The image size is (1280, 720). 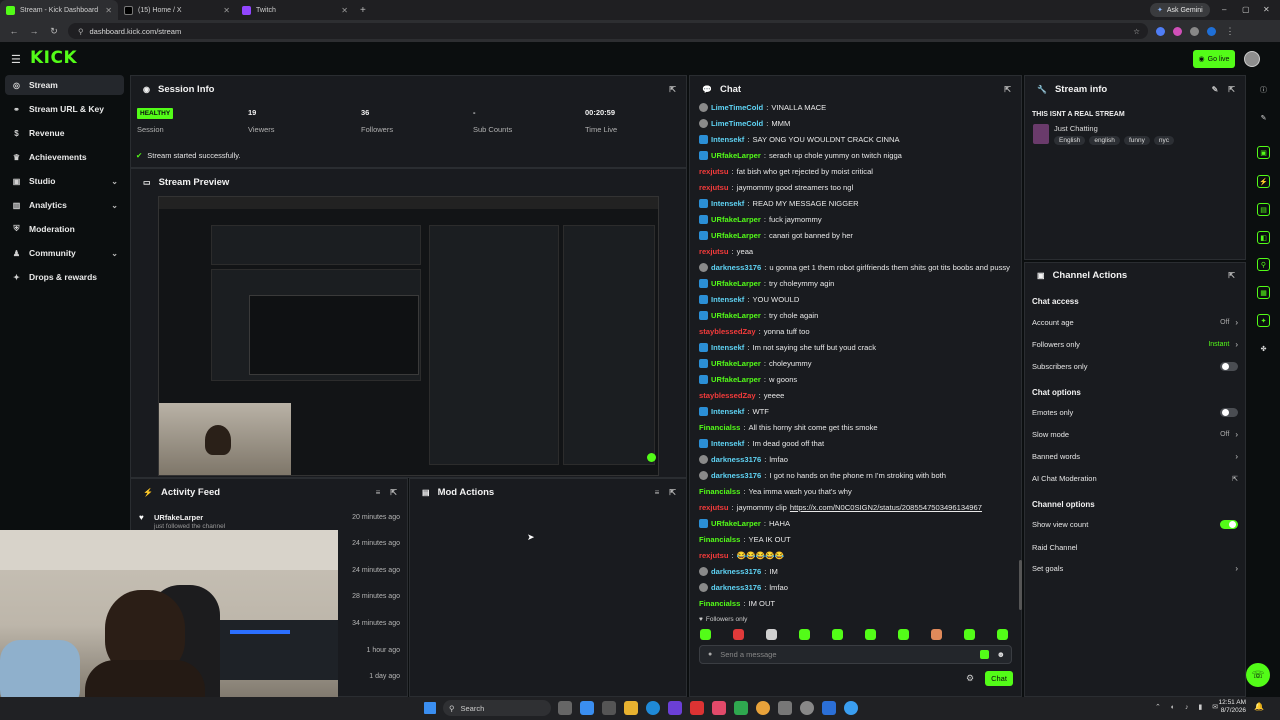 What do you see at coordinates (430, 708) in the screenshot?
I see `windows-start-icon` at bounding box center [430, 708].